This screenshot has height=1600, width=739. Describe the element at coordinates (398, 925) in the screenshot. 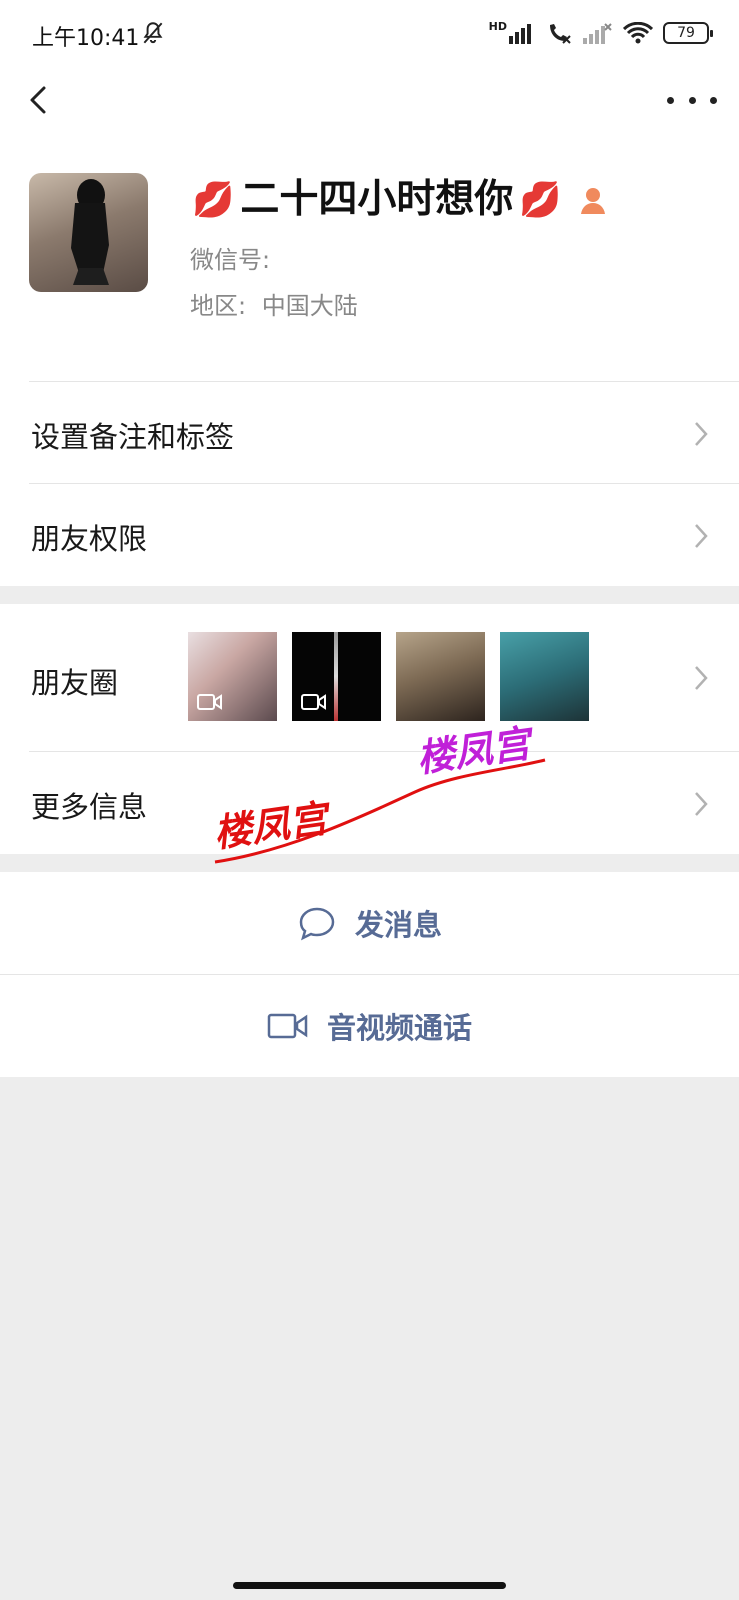

I see `send-message-label: 发消息` at that location.